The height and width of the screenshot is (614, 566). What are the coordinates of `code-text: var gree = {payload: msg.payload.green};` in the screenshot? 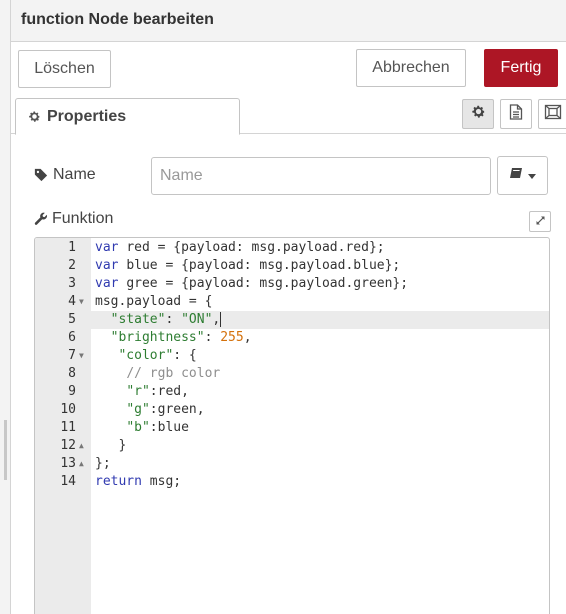 It's located at (251, 284).